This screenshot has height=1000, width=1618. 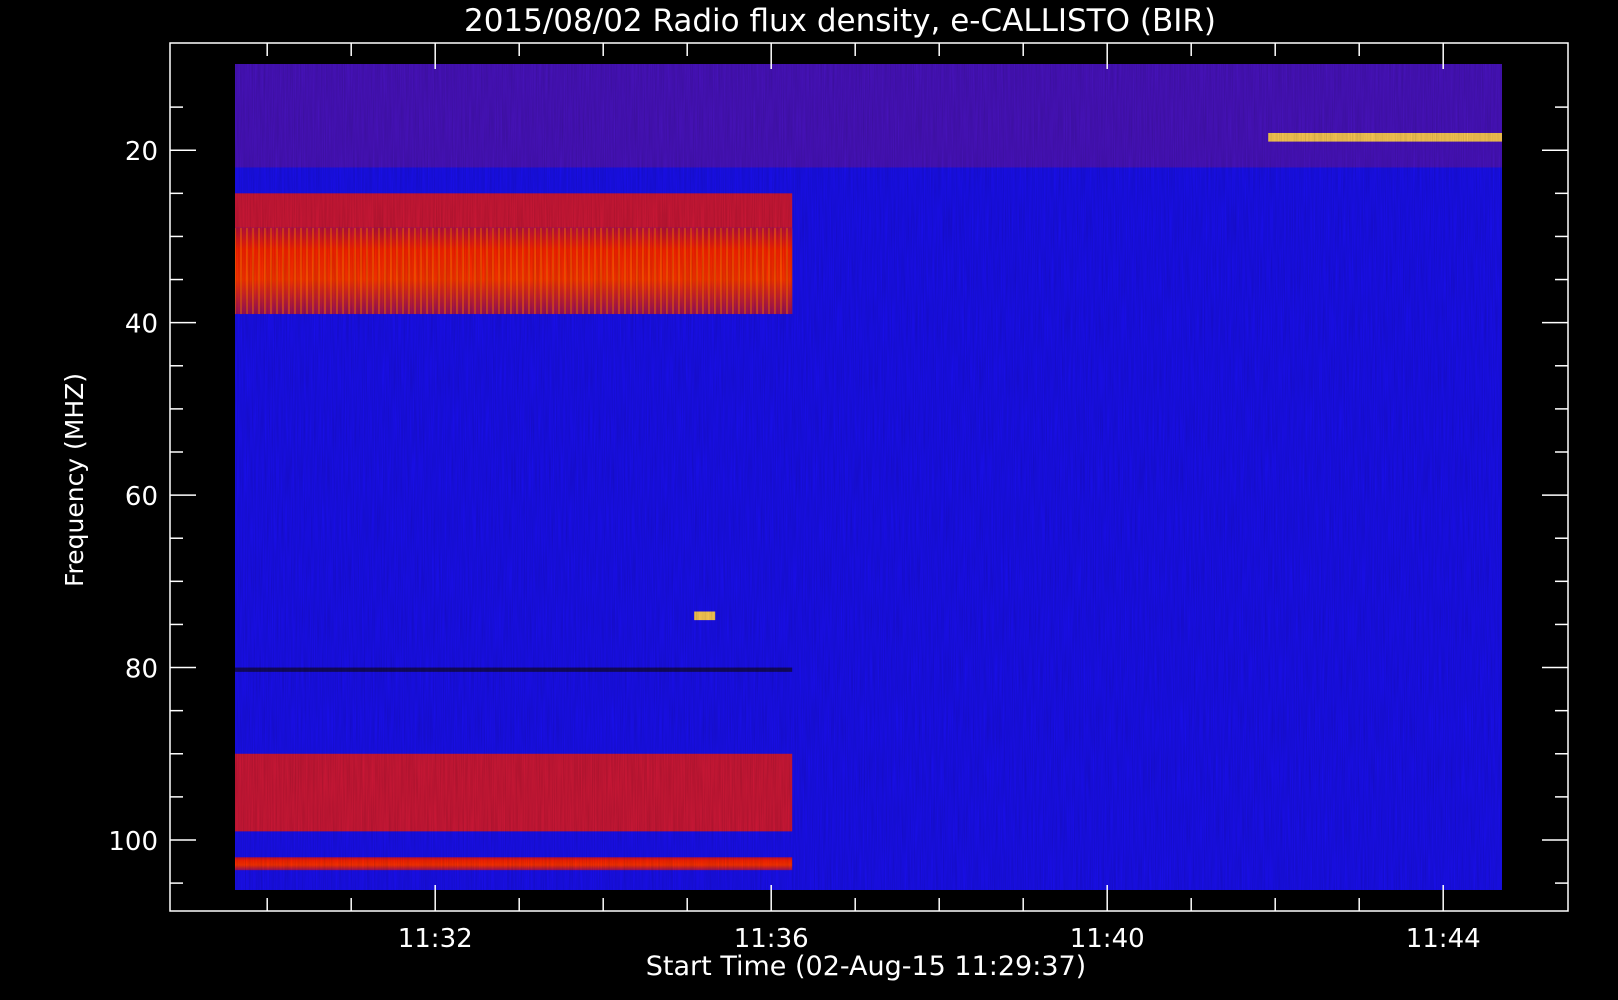 What do you see at coordinates (1443, 939) in the screenshot?
I see `x-tick-label: 11:44` at bounding box center [1443, 939].